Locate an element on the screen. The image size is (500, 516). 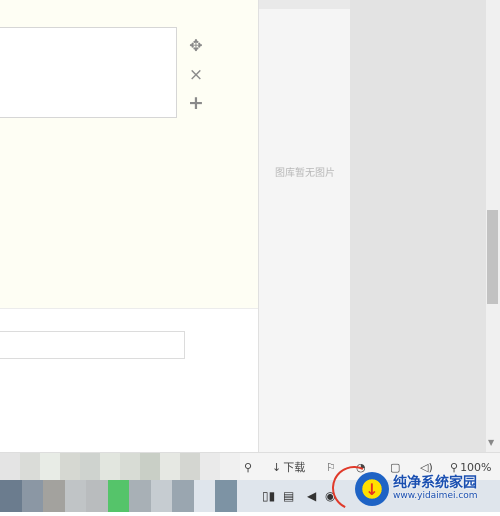
blurred-taskbar-apps is located at coordinates (129, 496).